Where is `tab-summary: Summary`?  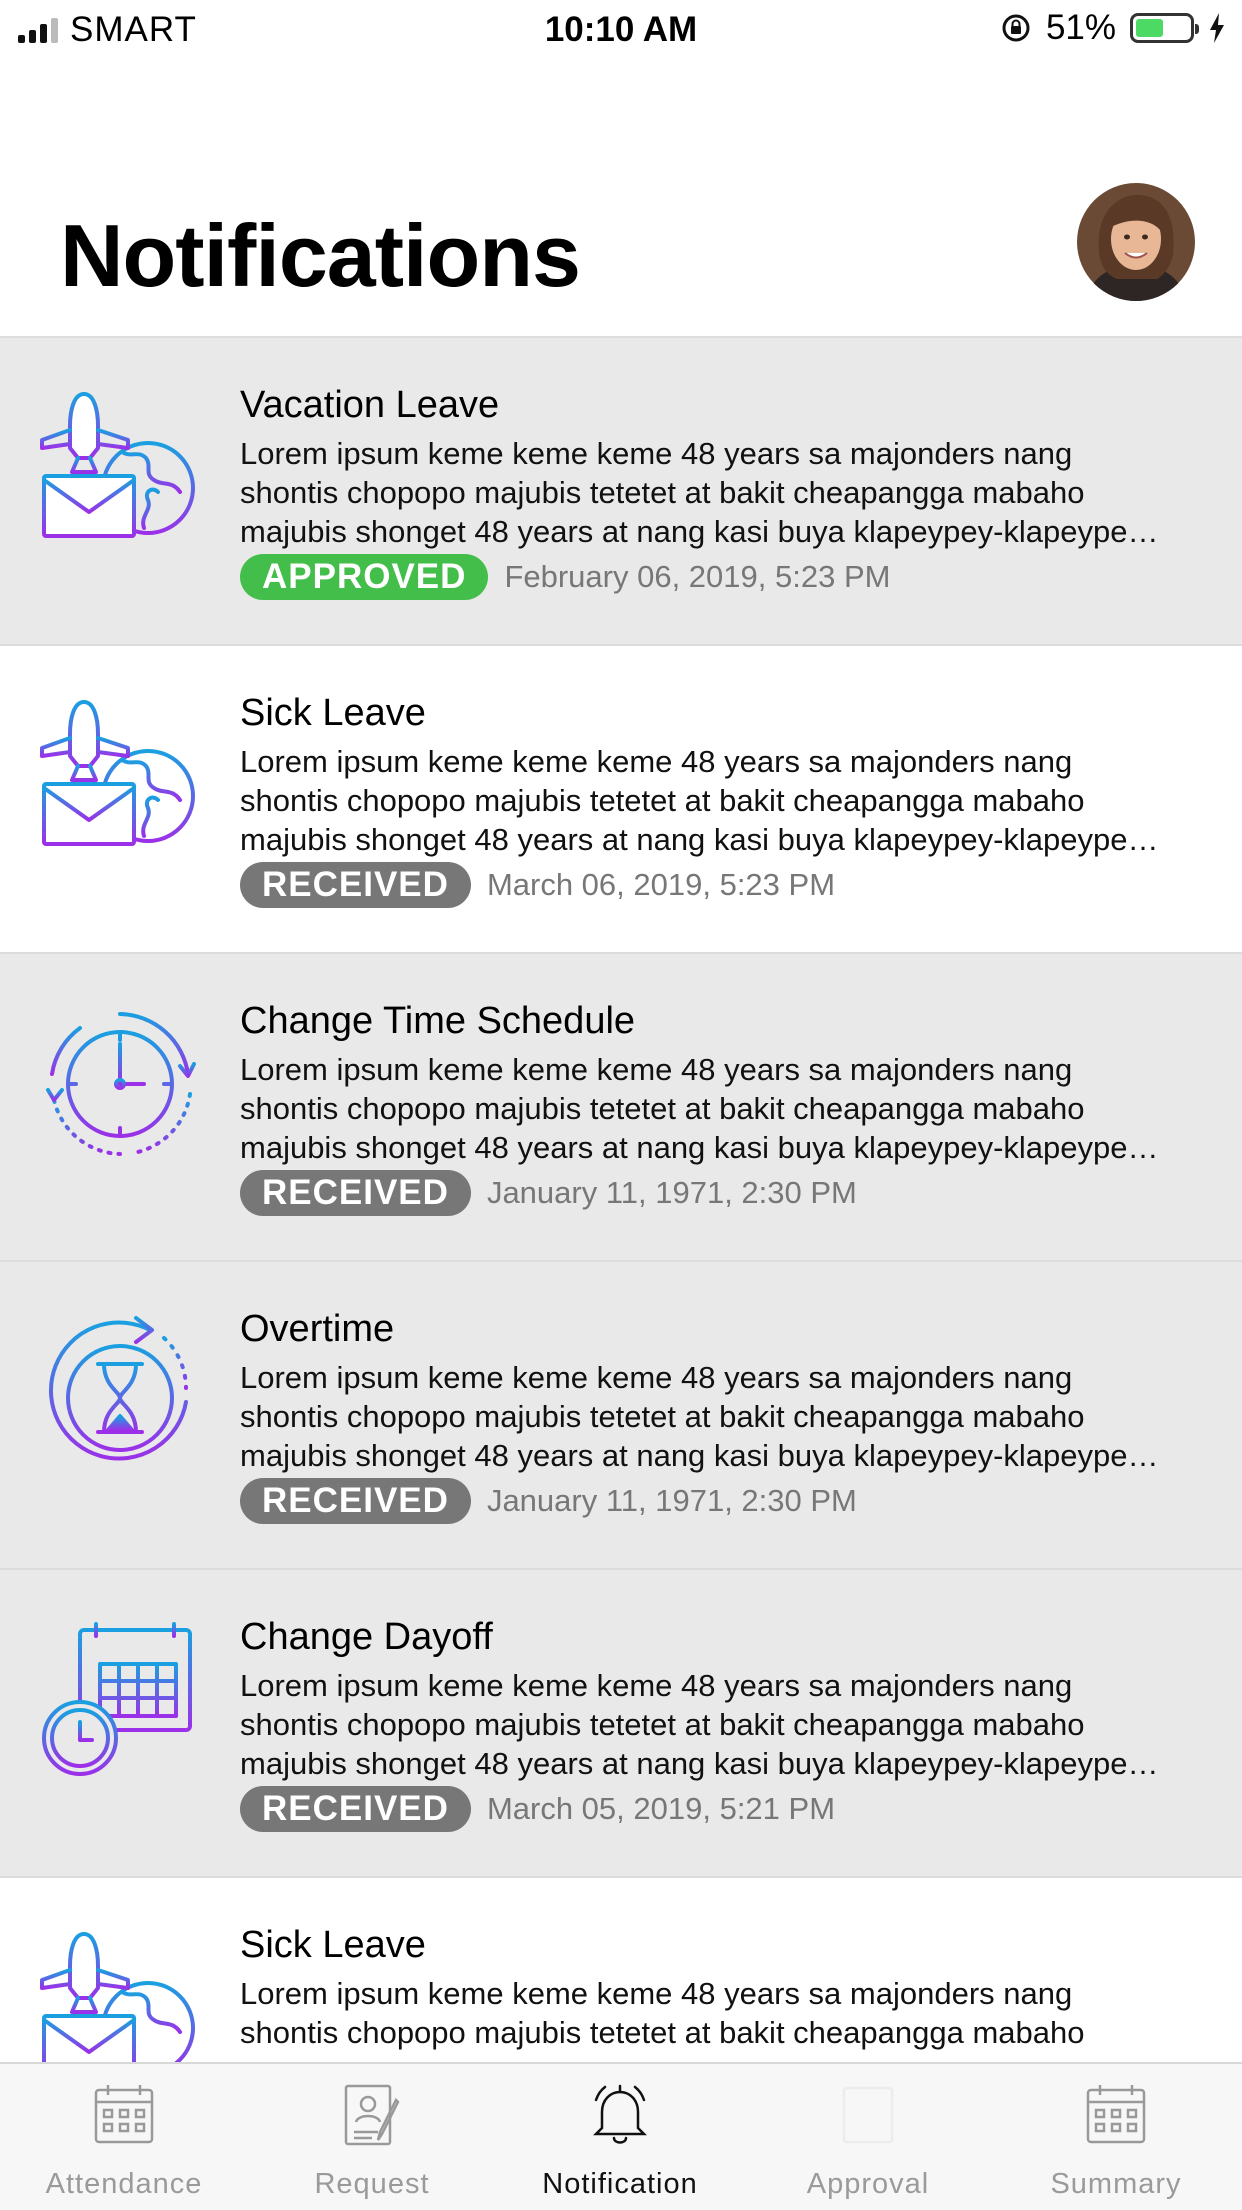
tab-summary: Summary is located at coordinates (1116, 2137).